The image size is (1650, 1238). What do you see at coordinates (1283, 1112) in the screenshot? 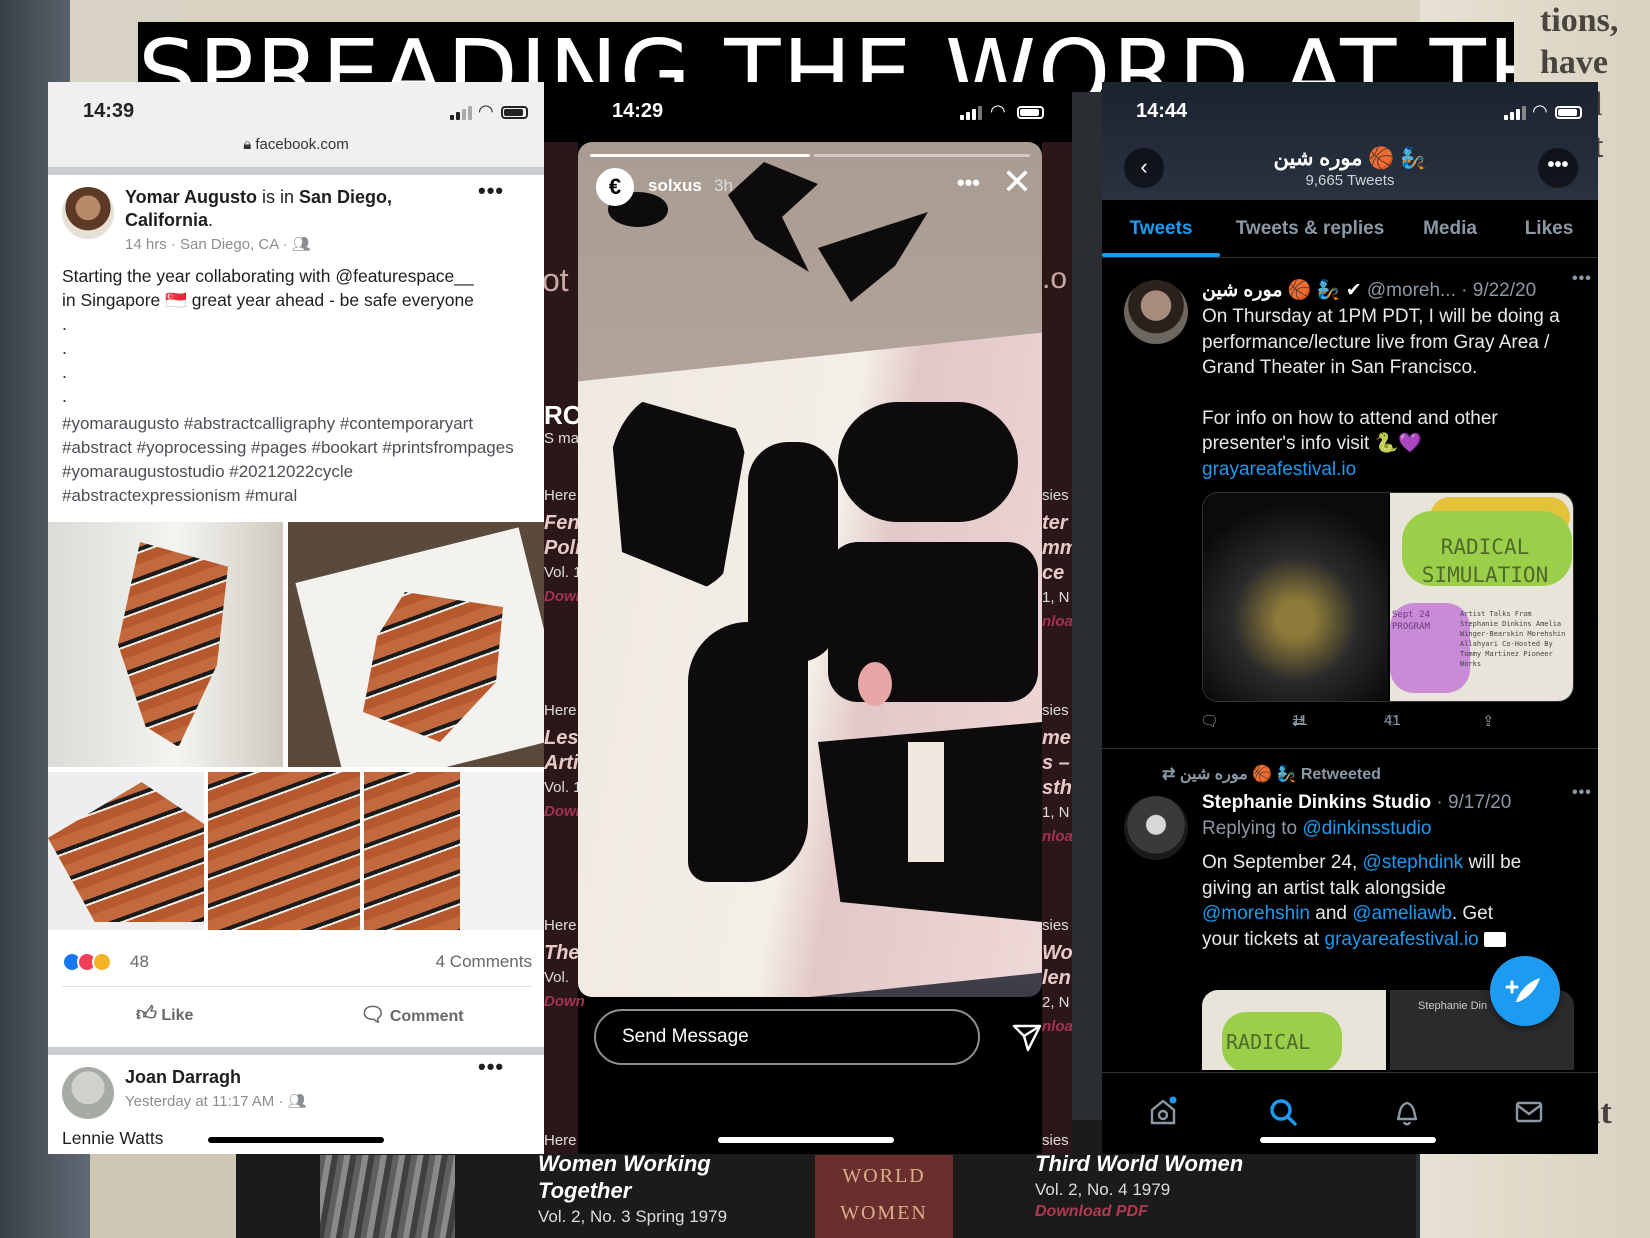
I see `search-icon` at bounding box center [1283, 1112].